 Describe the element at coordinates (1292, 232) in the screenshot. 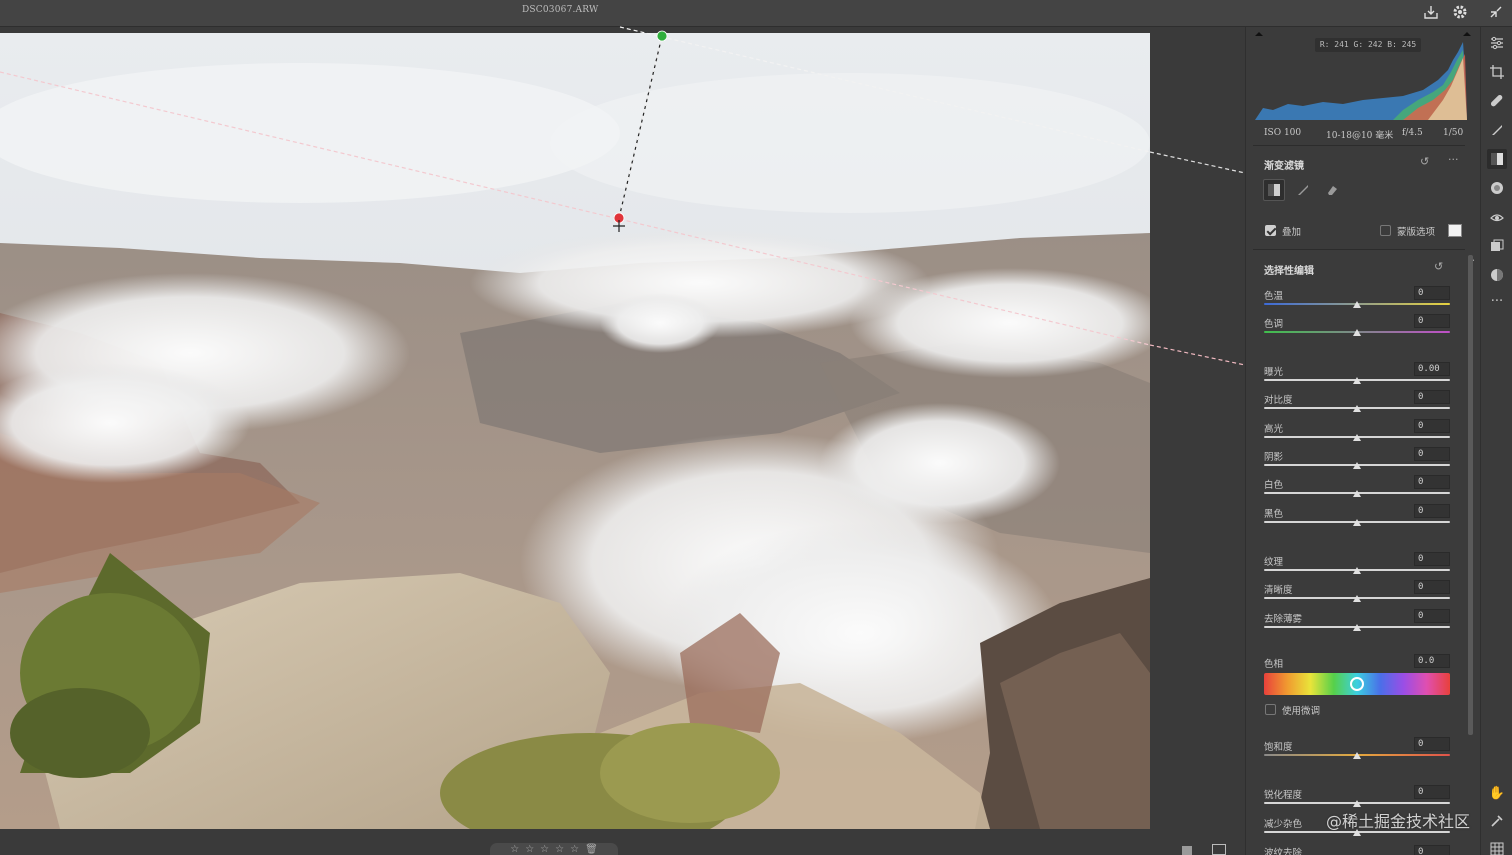

I see `overlay-label: 叠加` at that location.